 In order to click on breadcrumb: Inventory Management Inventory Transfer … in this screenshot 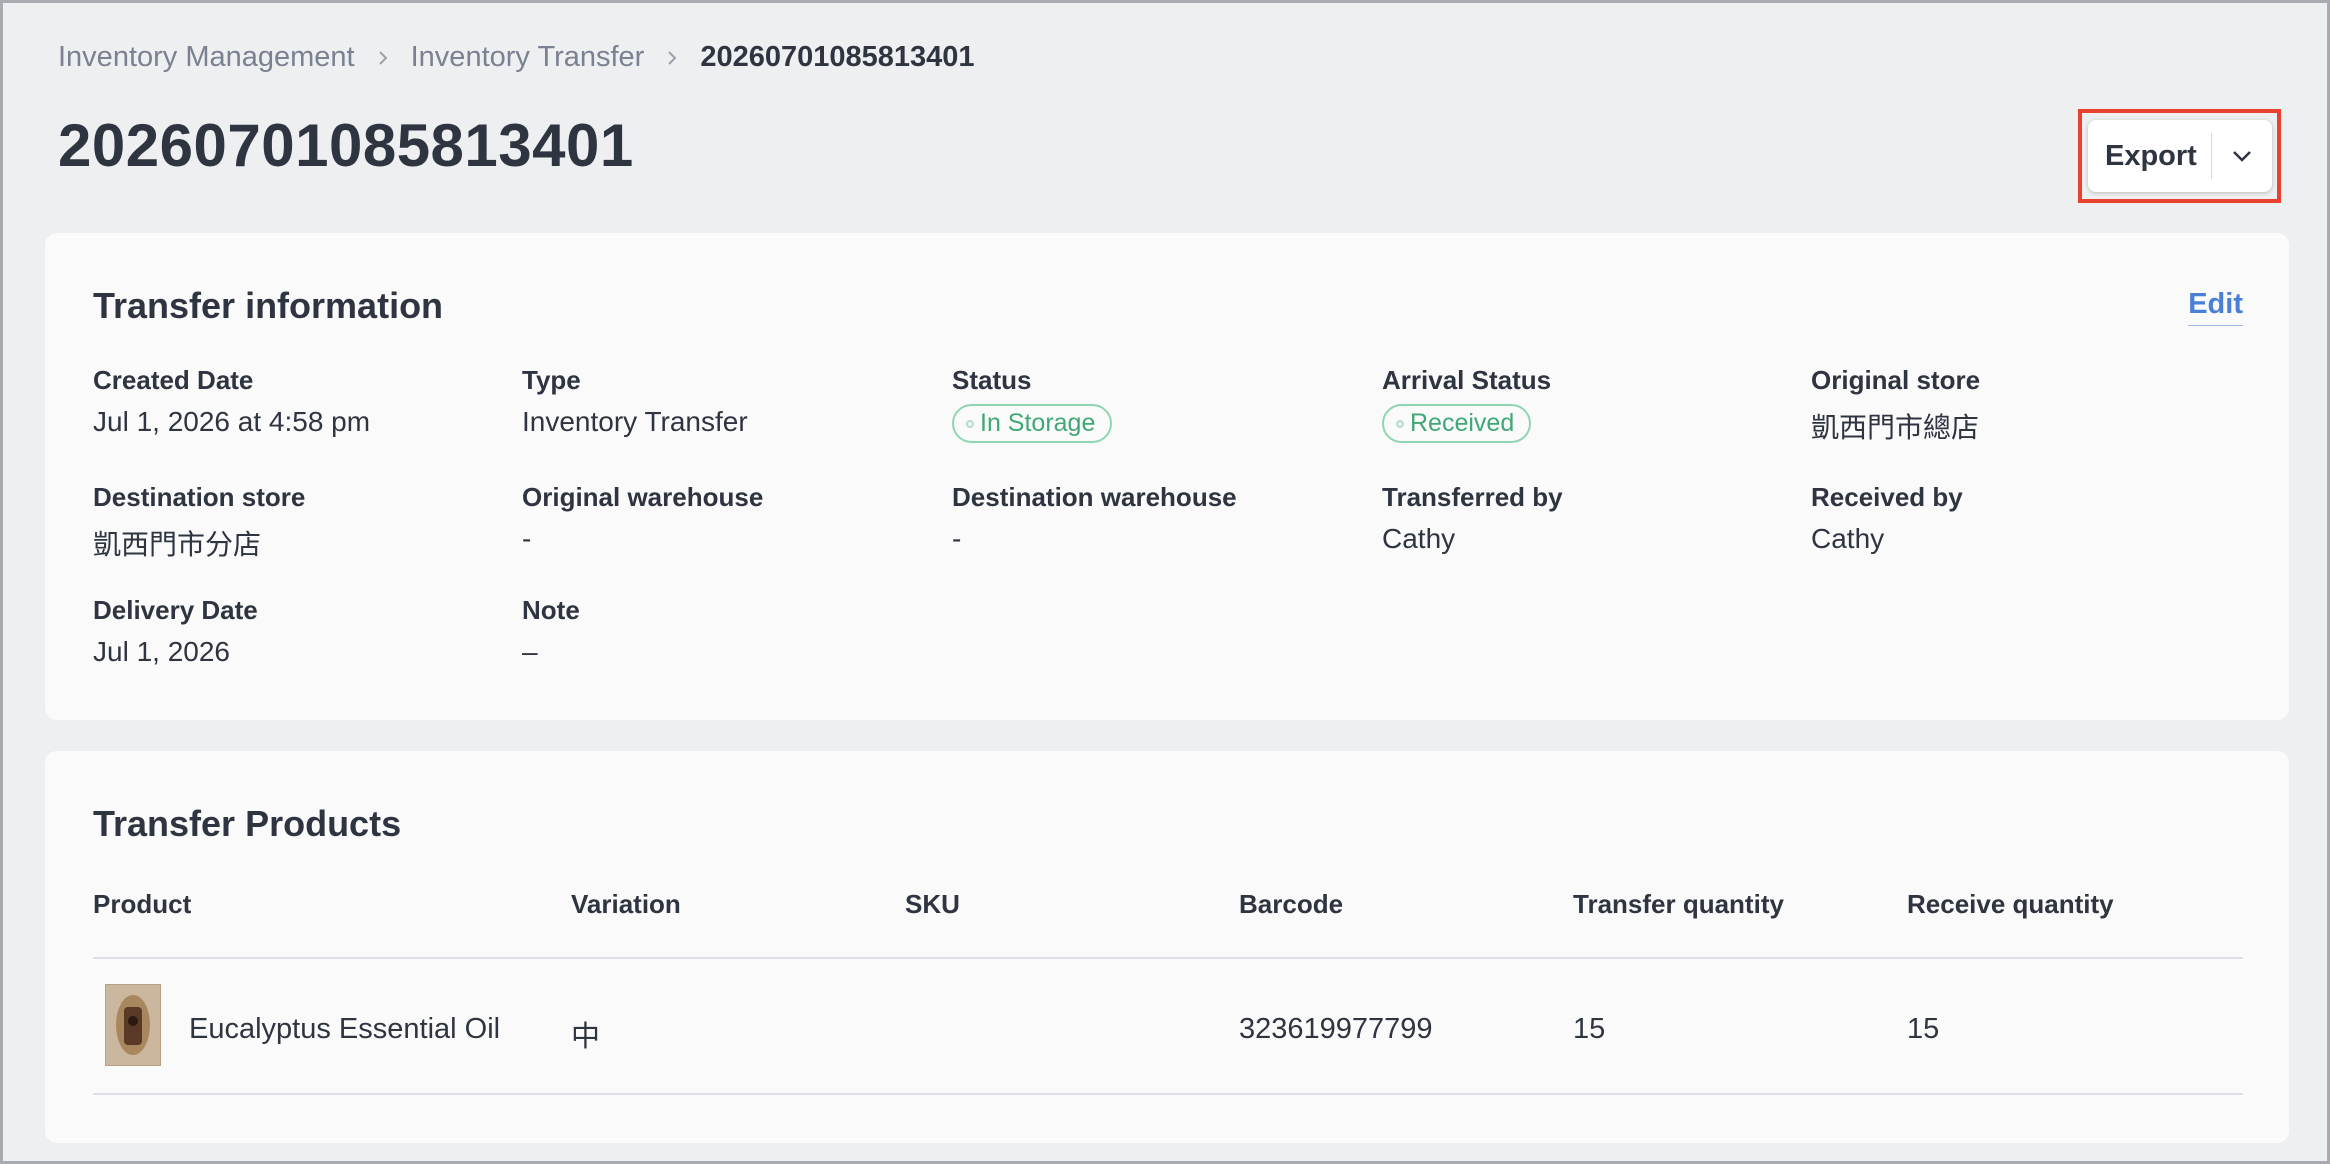, I will do `click(516, 57)`.